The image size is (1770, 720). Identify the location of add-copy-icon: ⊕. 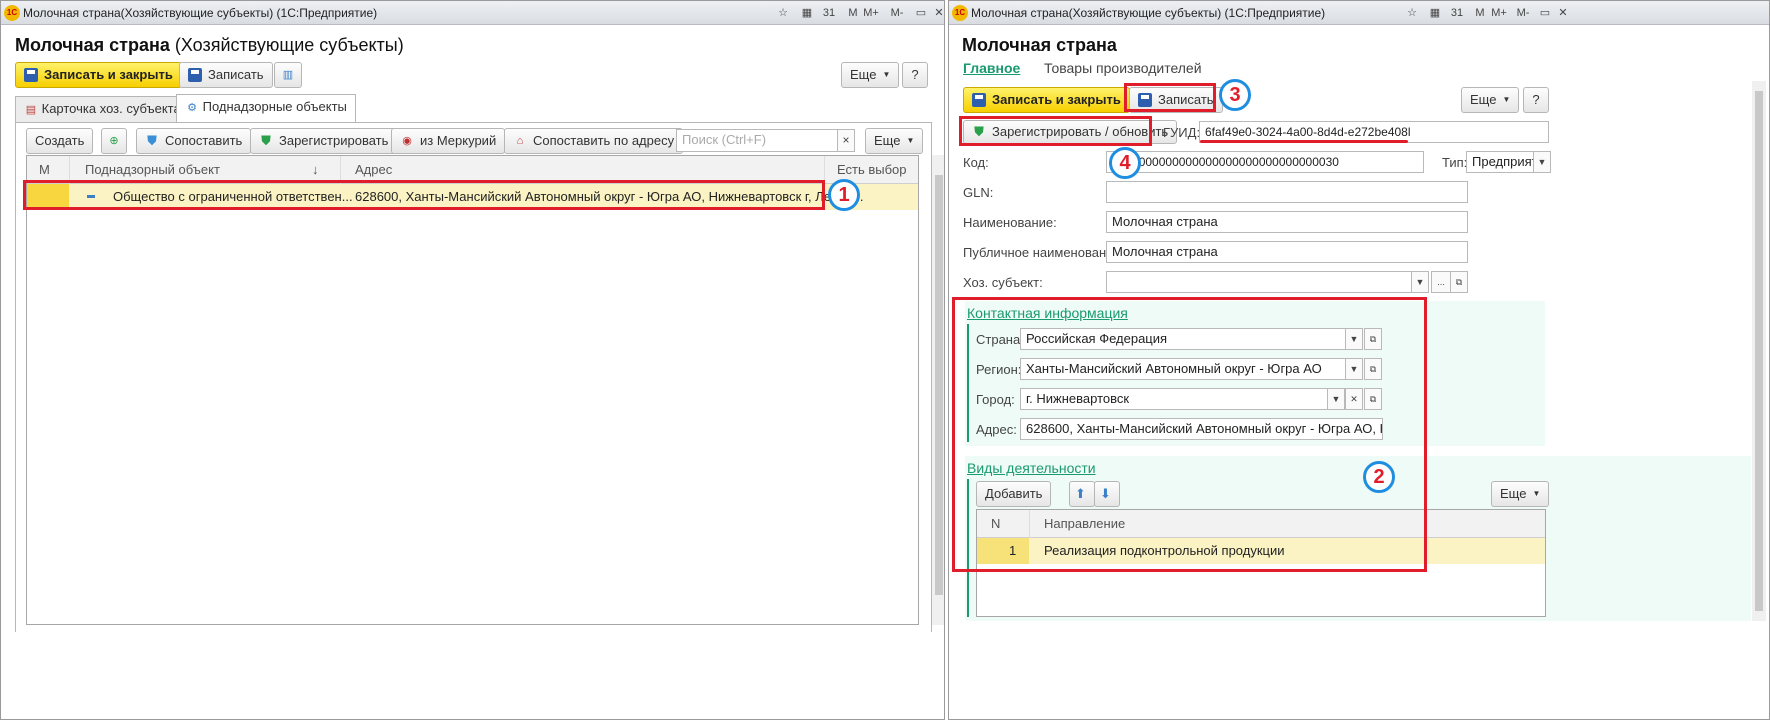
(114, 141).